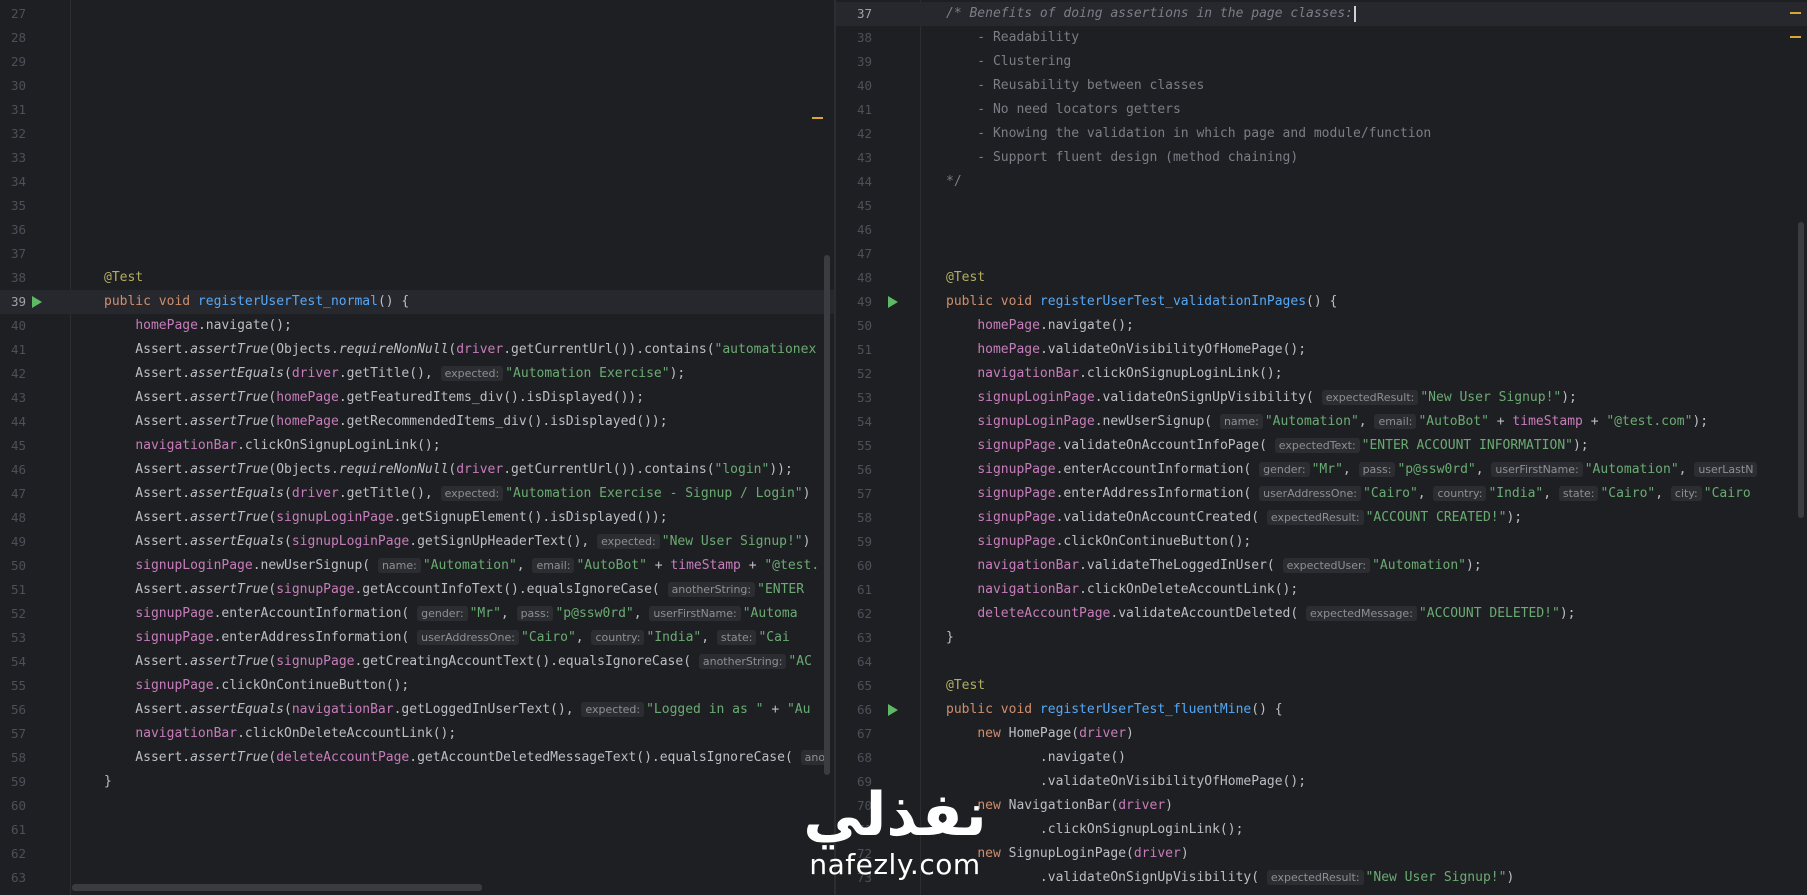  I want to click on code-line: 40 - Reusability between classes, so click(1321, 86).